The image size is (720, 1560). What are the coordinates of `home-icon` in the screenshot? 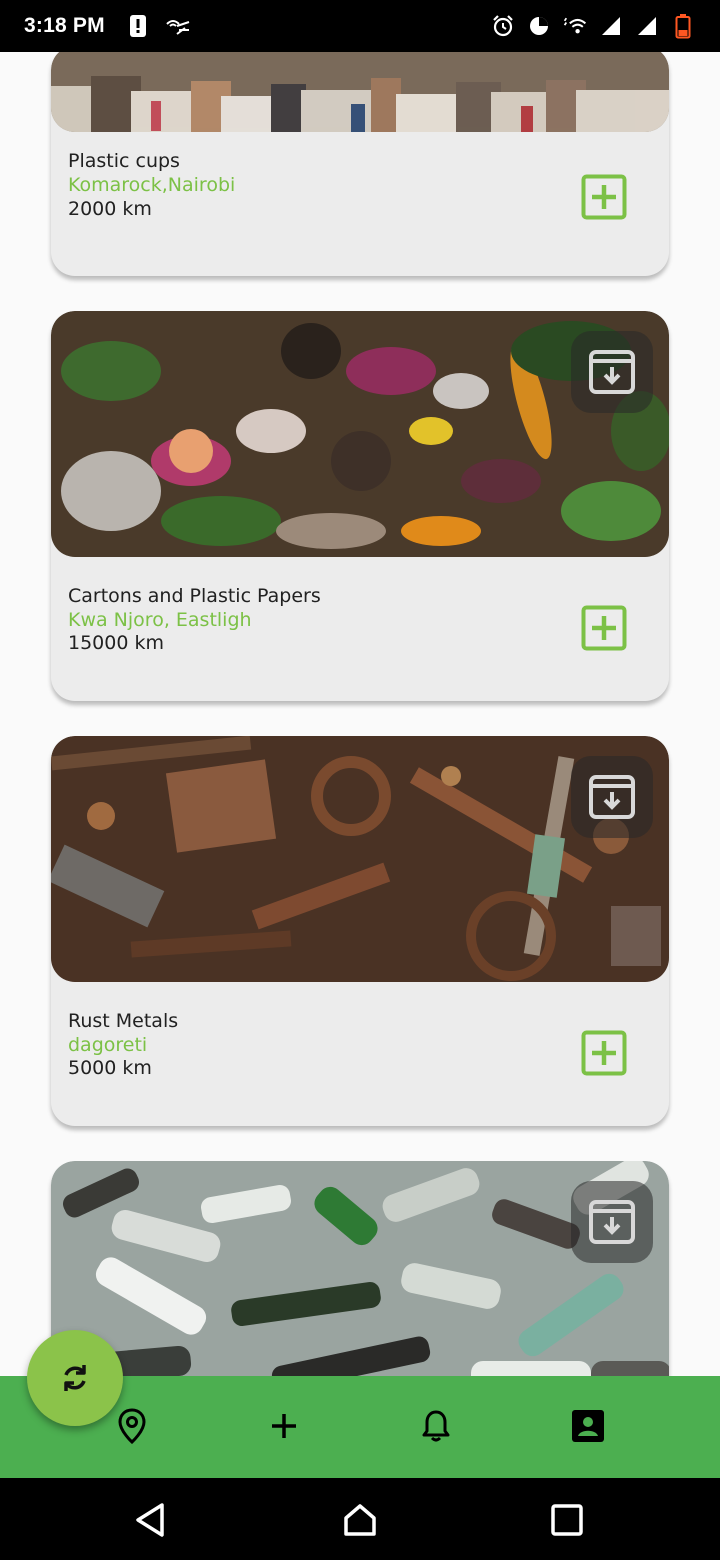 It's located at (360, 1520).